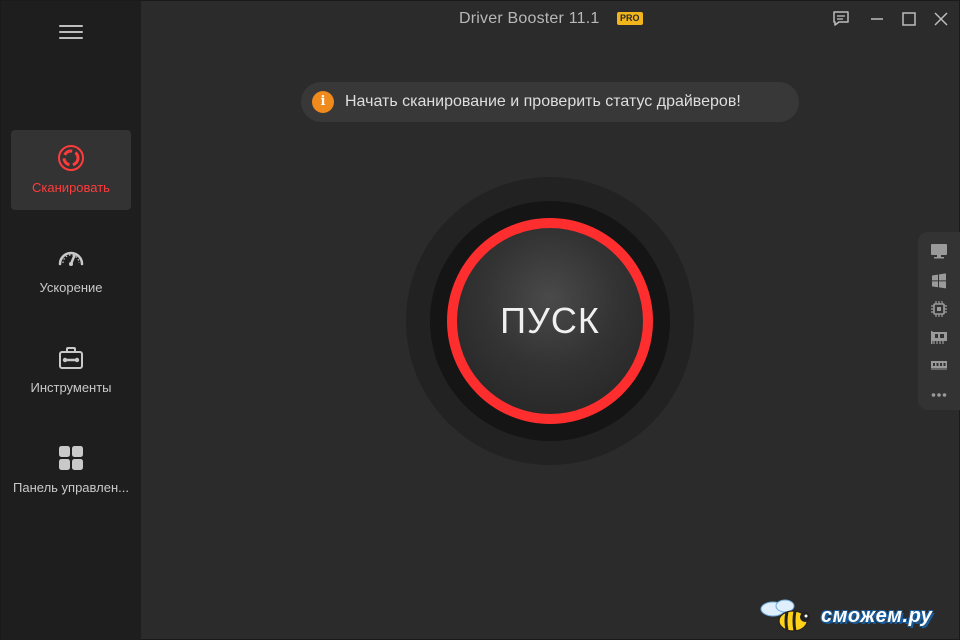  I want to click on network-card-icon, so click(939, 337).